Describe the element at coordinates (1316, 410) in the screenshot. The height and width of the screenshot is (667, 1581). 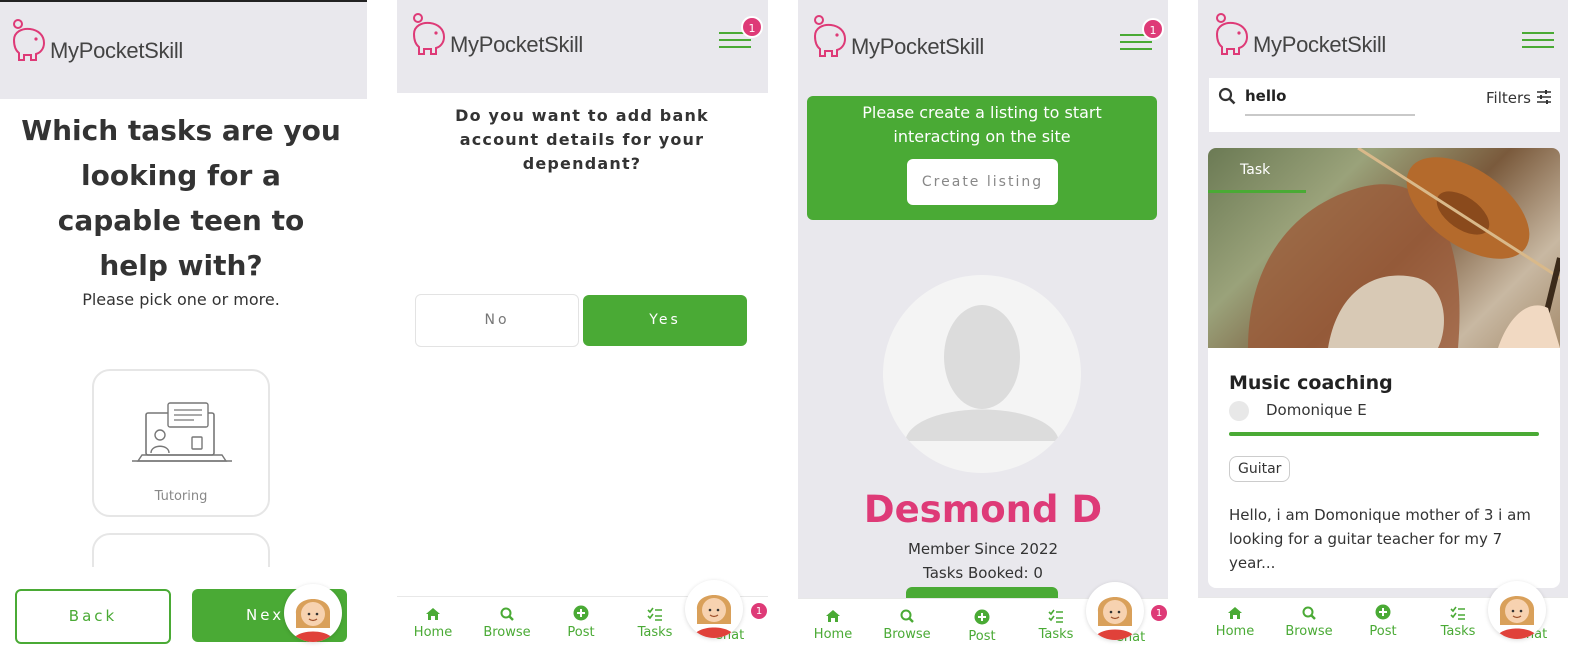
I see `card-author: Domonique E` at that location.